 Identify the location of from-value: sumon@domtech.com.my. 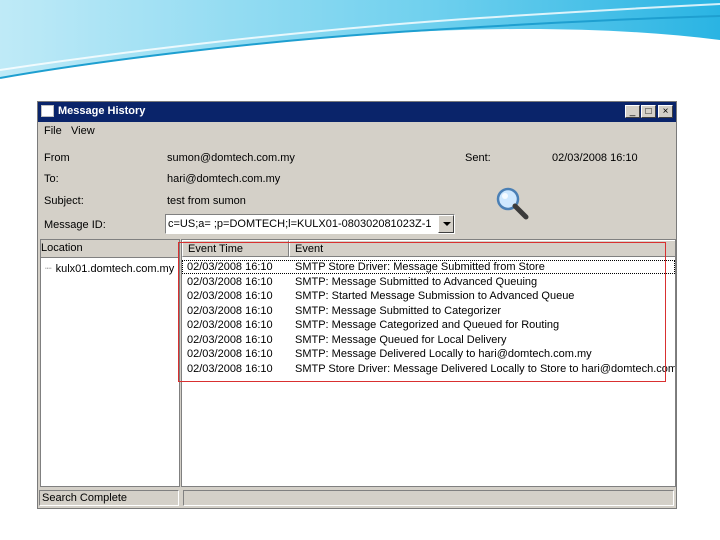
(231, 158).